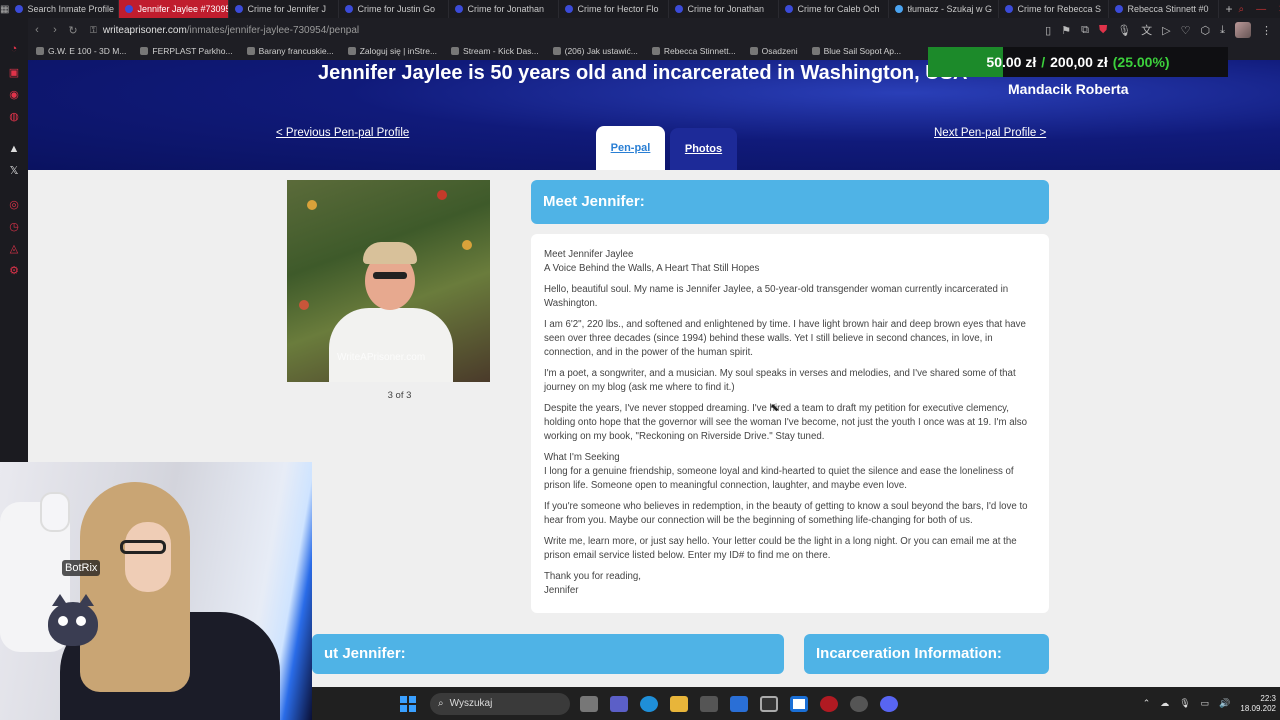 This screenshot has width=1280, height=720. Describe the element at coordinates (381, 357) in the screenshot. I see `photo-watermark: WriteAPrisoner.com` at that location.